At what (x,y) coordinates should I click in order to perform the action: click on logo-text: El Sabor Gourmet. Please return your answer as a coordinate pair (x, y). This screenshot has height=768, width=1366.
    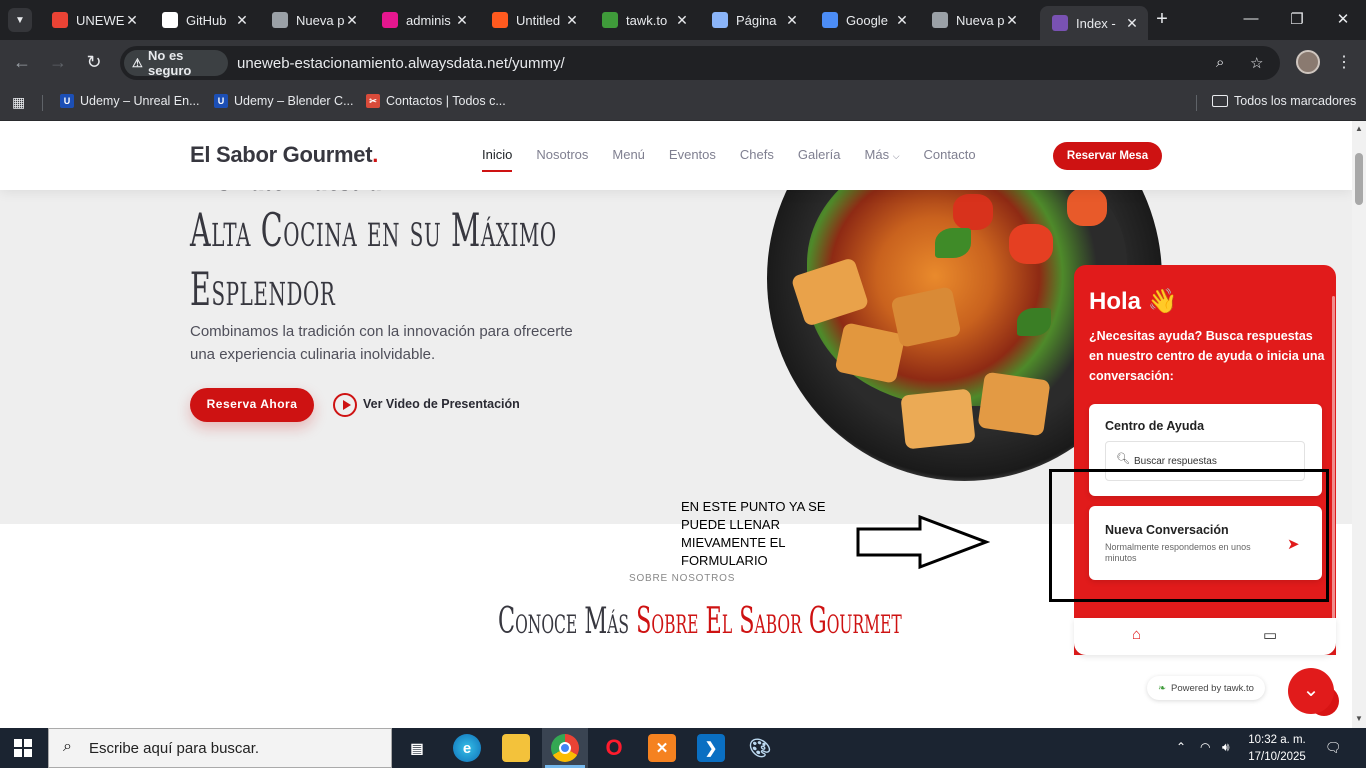
    Looking at the image, I should click on (281, 154).